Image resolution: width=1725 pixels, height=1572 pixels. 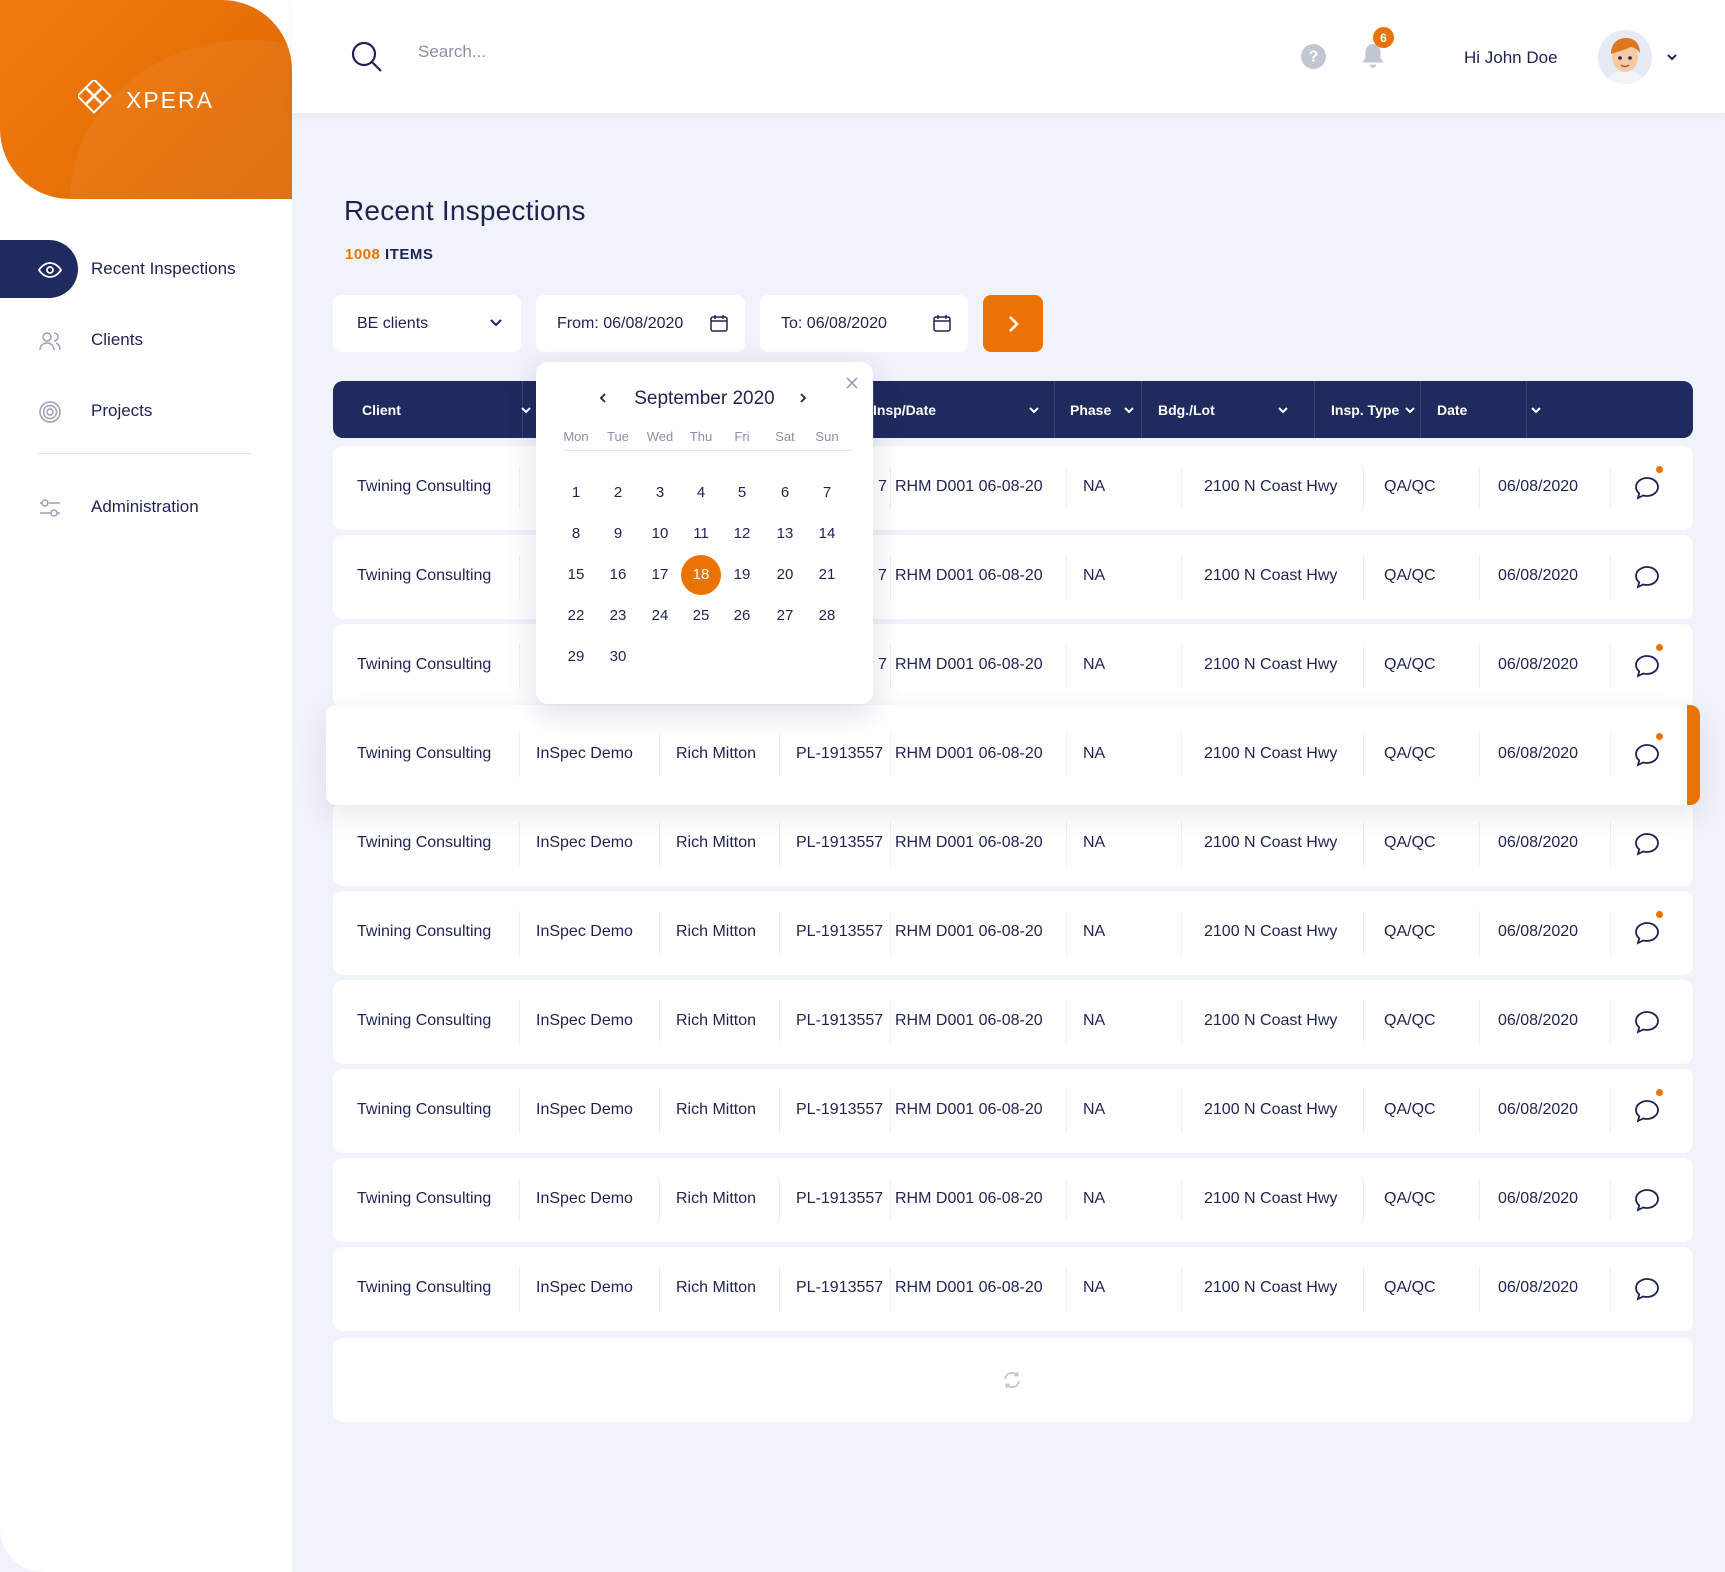 What do you see at coordinates (1410, 1287) in the screenshot?
I see `table-cell-type: QA/QC` at bounding box center [1410, 1287].